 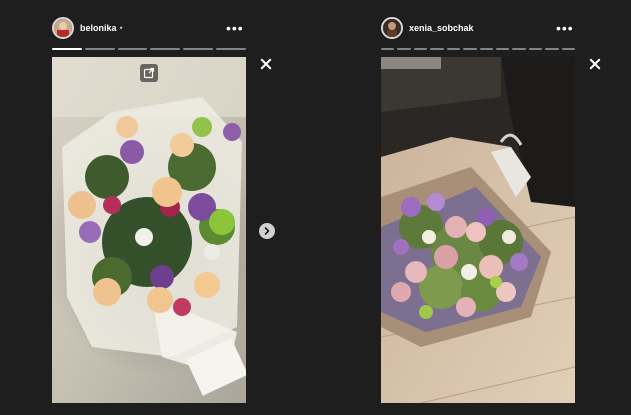 What do you see at coordinates (478, 49) in the screenshot?
I see `right-progress-bar` at bounding box center [478, 49].